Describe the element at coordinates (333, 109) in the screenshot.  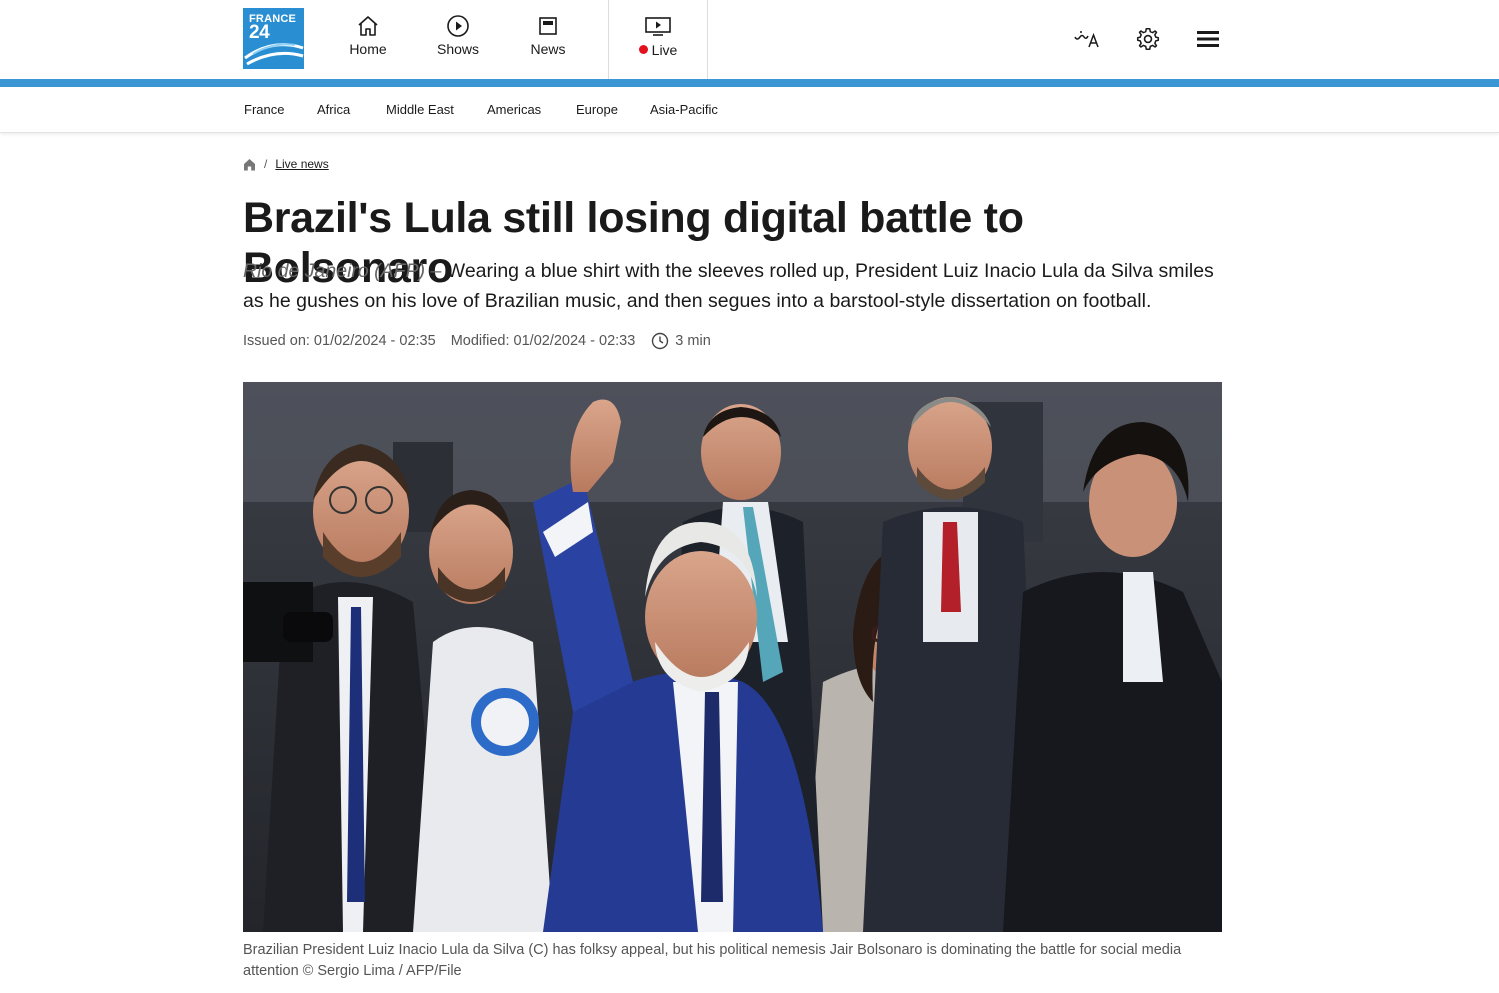
I see `section-link-africa: Africa` at that location.